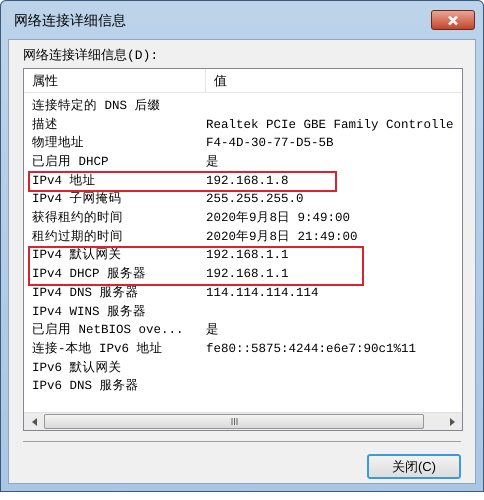 The image size is (484, 500). Describe the element at coordinates (77, 219) in the screenshot. I see `property-cell-text: 获得租约的时间` at that location.